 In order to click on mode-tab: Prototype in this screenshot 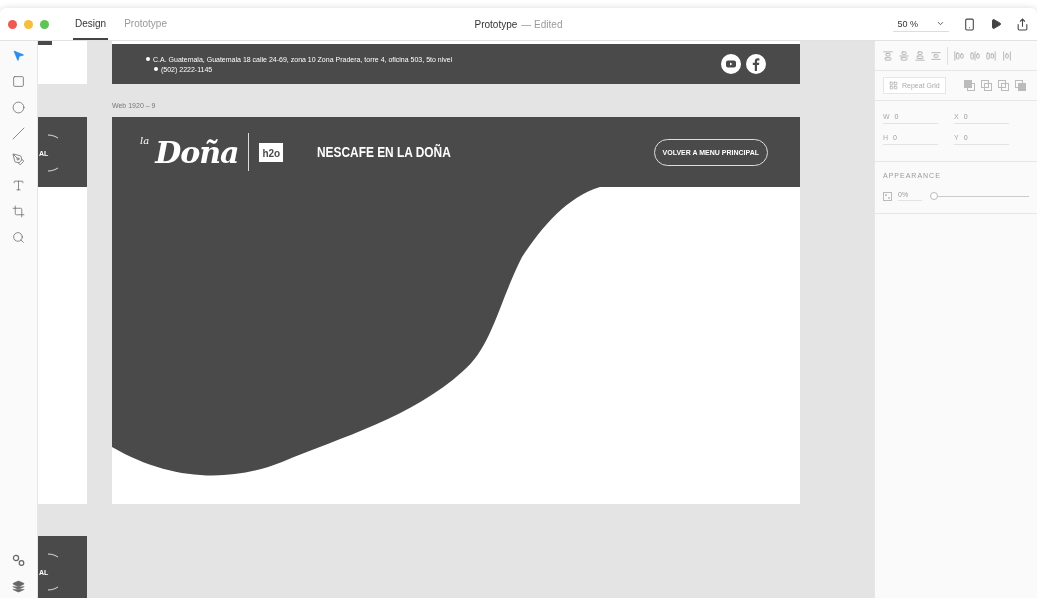, I will do `click(145, 24)`.